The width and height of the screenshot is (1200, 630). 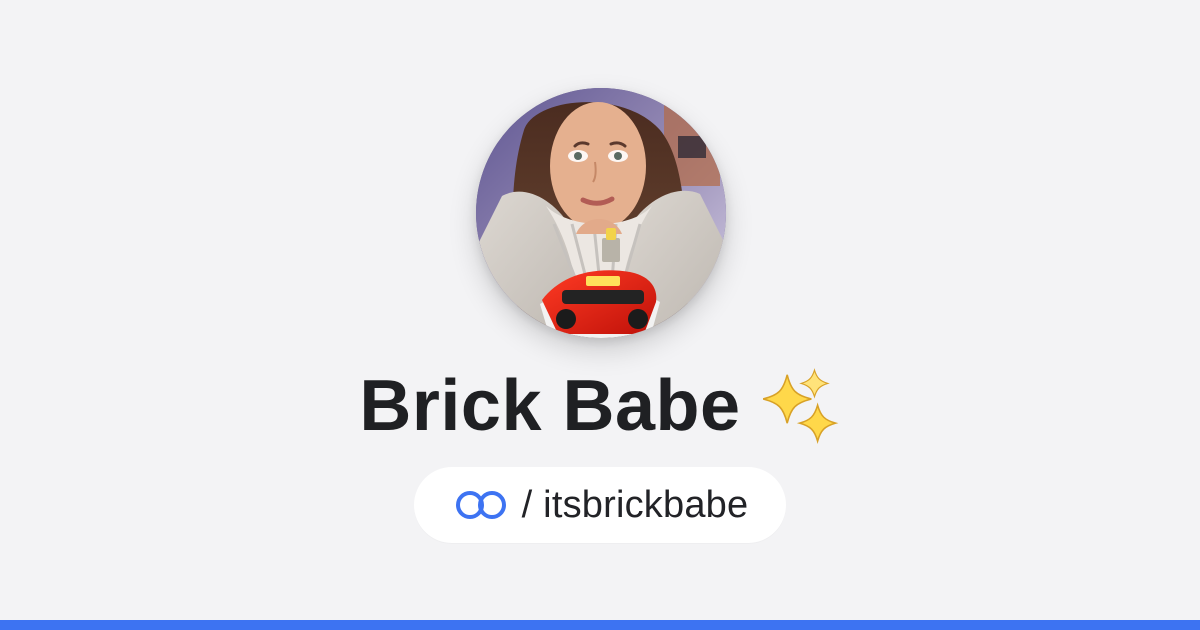 What do you see at coordinates (550, 406) in the screenshot?
I see `profile-name: Brick Babe` at bounding box center [550, 406].